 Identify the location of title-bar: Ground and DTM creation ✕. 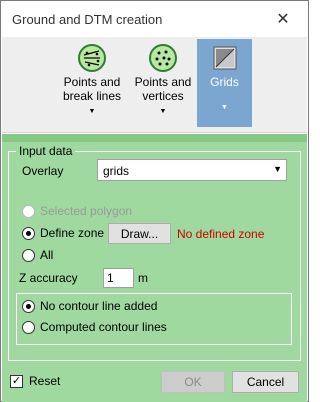
(154, 19).